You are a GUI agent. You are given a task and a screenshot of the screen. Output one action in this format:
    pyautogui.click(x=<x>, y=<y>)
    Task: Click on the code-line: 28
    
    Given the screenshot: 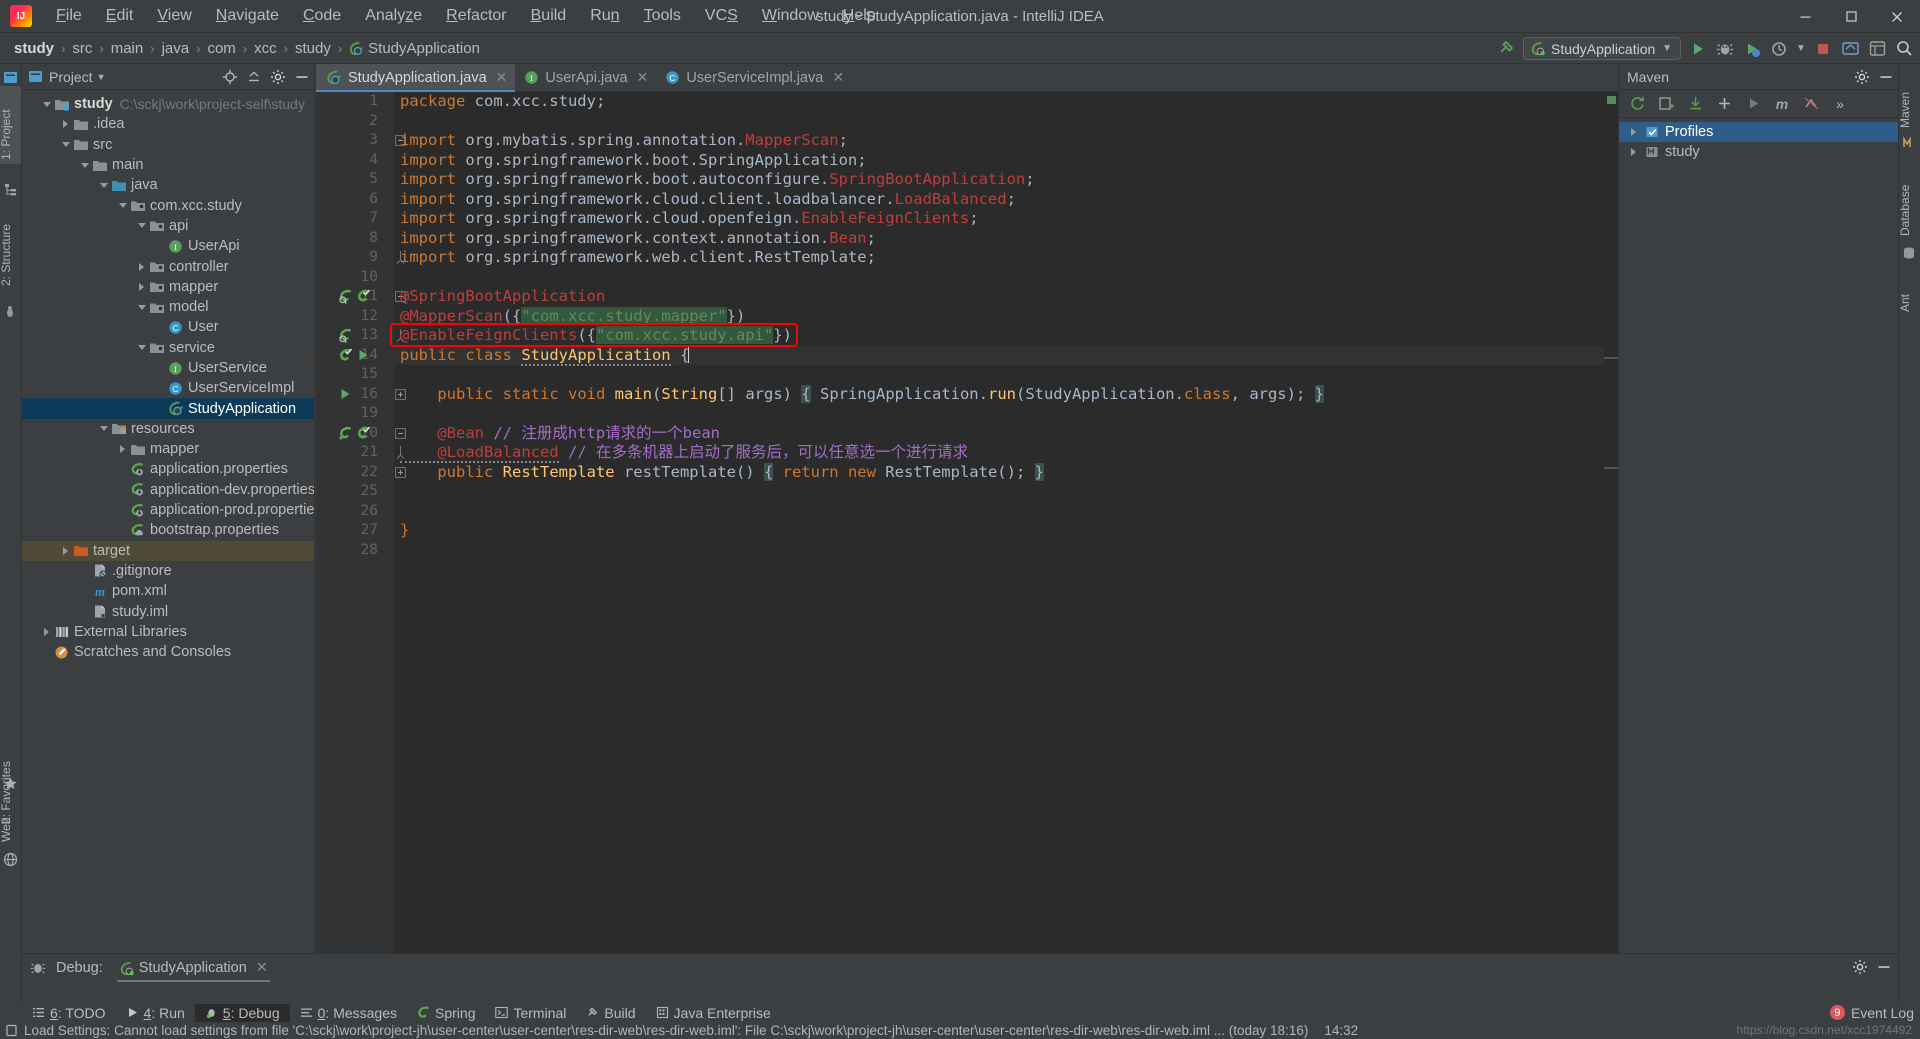 What is the action you would take?
    pyautogui.click(x=967, y=551)
    